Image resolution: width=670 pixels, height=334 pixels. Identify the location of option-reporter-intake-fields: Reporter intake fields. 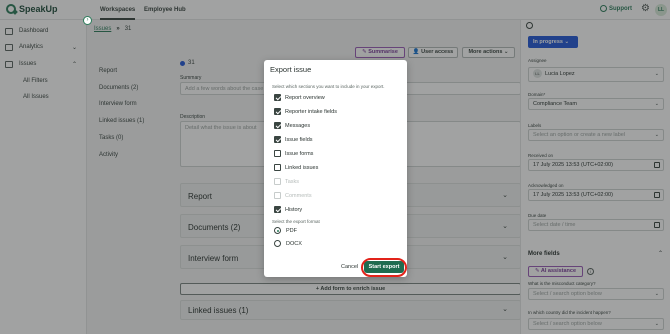
(305, 111).